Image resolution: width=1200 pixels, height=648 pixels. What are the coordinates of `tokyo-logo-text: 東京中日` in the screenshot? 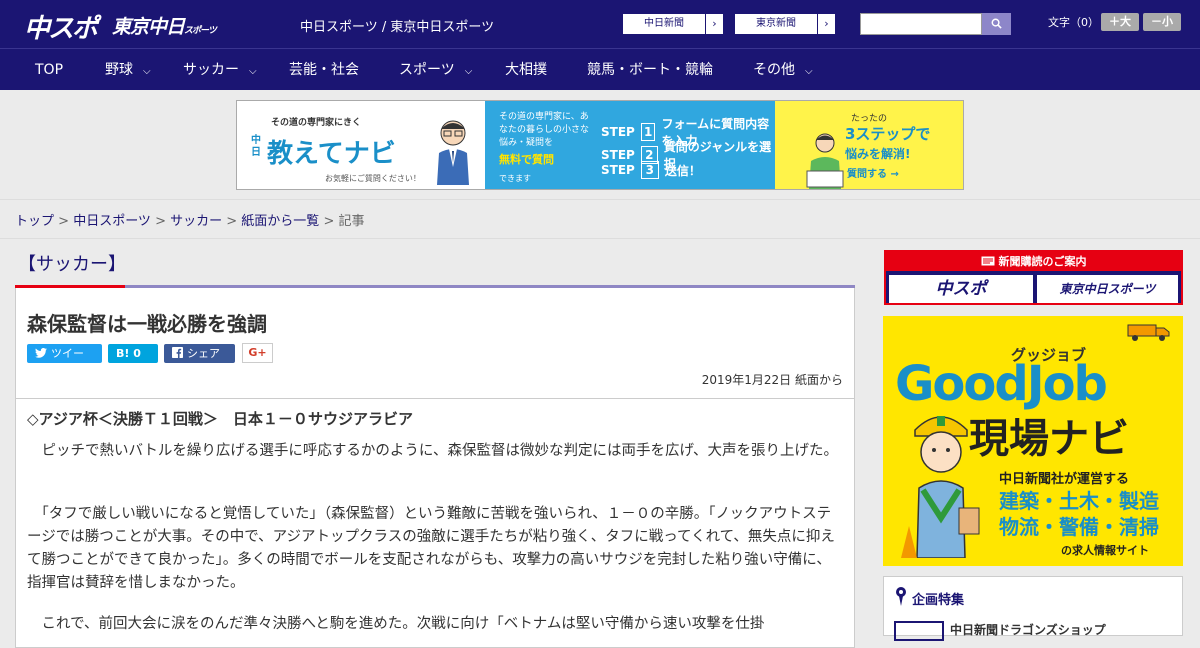 It's located at (148, 27).